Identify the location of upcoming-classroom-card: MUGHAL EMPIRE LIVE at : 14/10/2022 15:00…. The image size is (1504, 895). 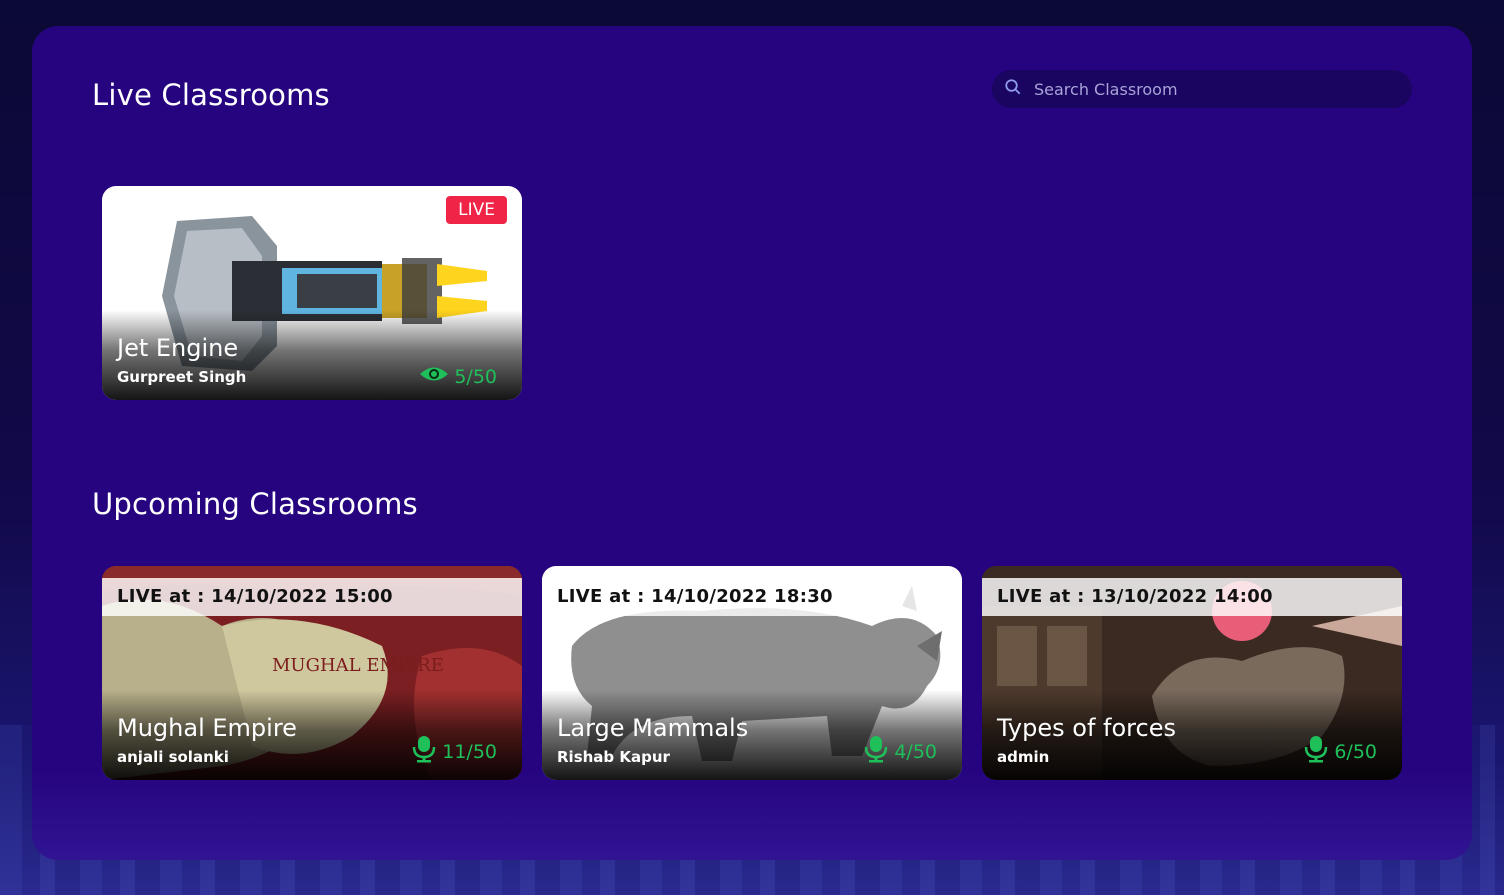
(312, 673).